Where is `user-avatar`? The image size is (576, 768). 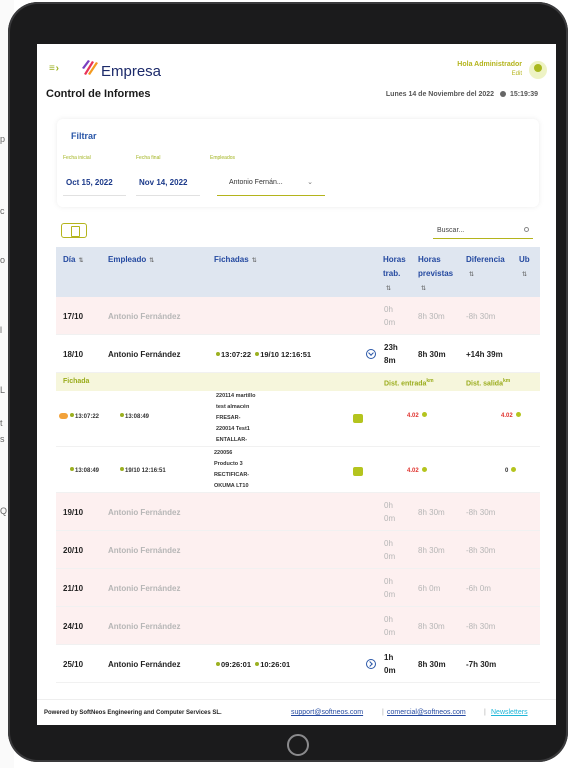 user-avatar is located at coordinates (538, 70).